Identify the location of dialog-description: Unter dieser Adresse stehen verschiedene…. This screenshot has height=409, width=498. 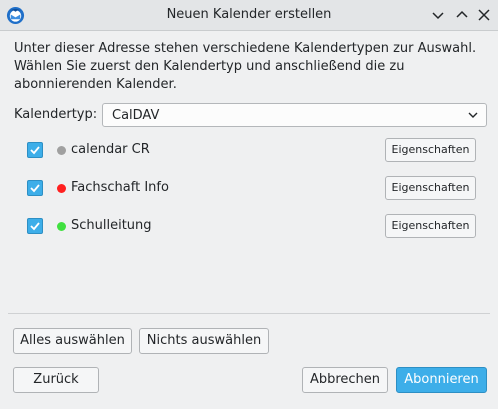
(245, 66).